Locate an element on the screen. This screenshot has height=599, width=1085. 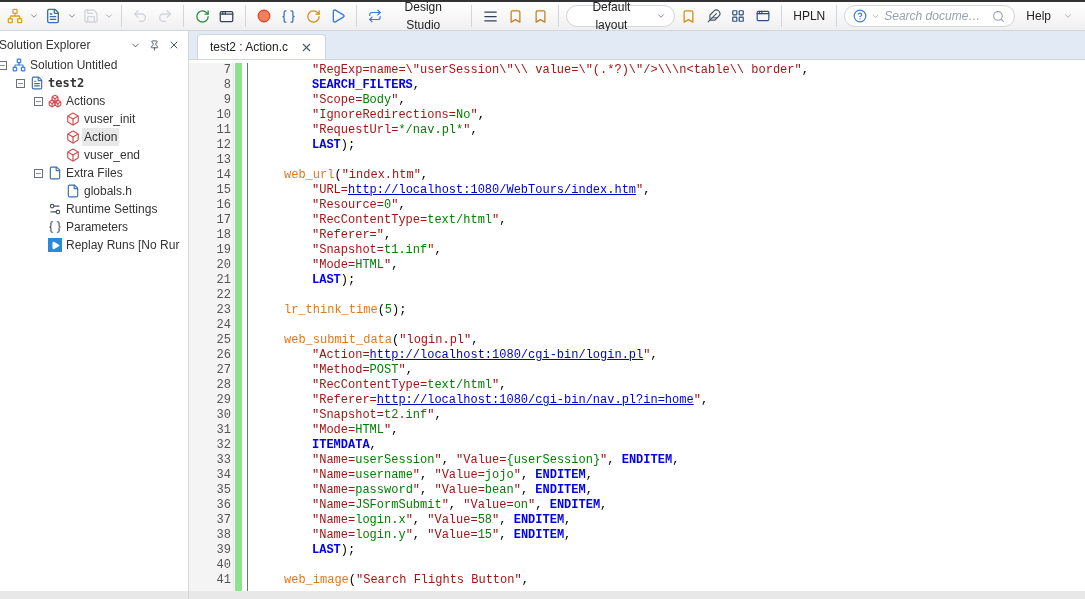
code-line: "Name=login.x", "Value=58", ENDITEM, is located at coordinates (442, 520).